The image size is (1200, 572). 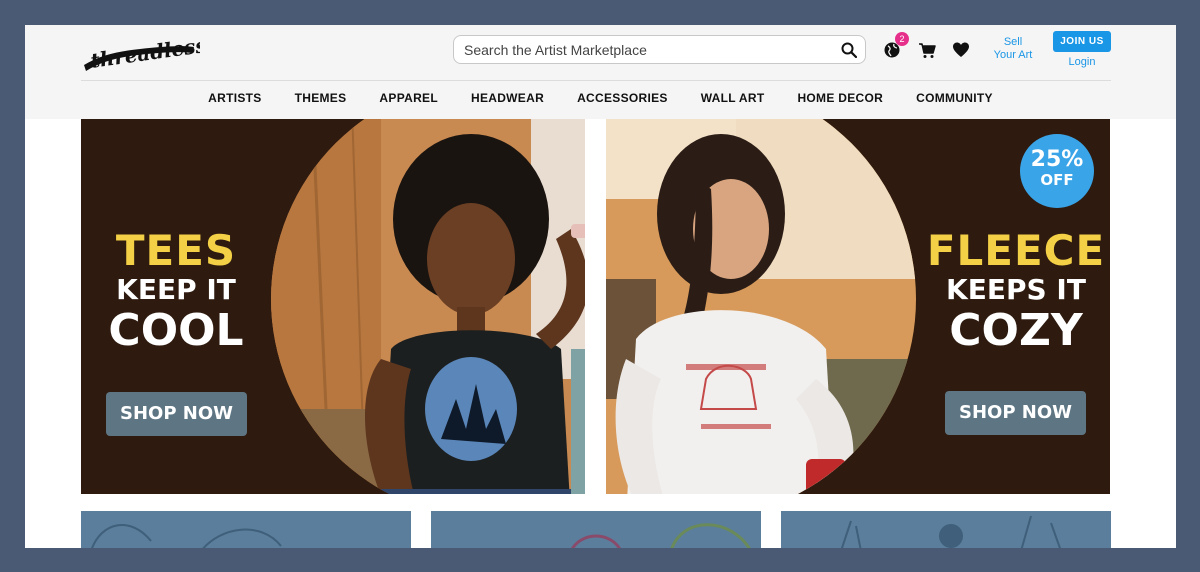 I want to click on tees-headline-line2: KEEP IT, so click(x=176, y=289).